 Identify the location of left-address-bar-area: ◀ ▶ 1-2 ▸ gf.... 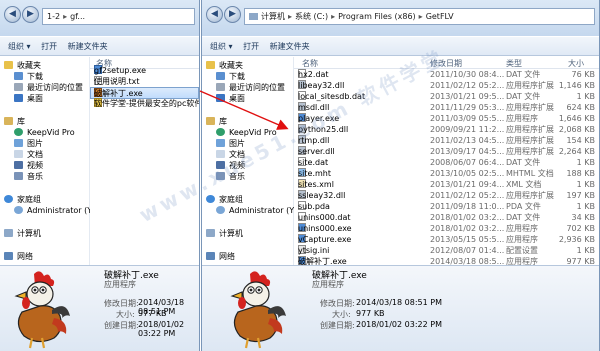
(99, 18).